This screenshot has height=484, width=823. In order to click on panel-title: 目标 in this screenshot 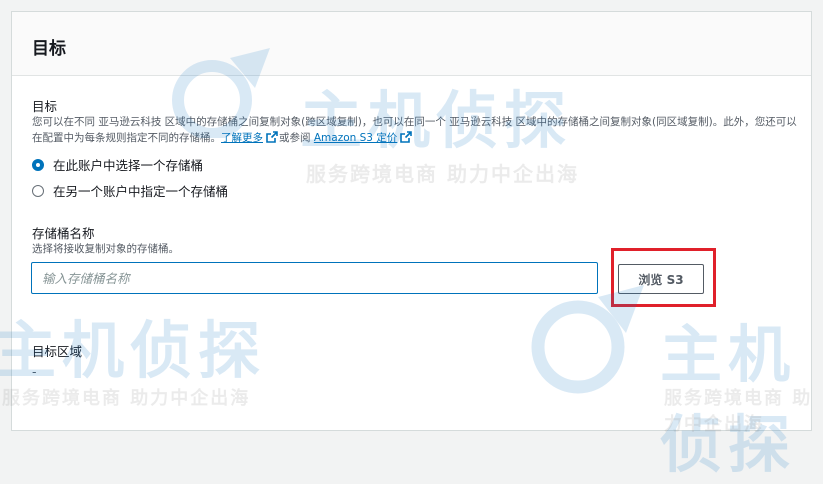, I will do `click(49, 49)`.